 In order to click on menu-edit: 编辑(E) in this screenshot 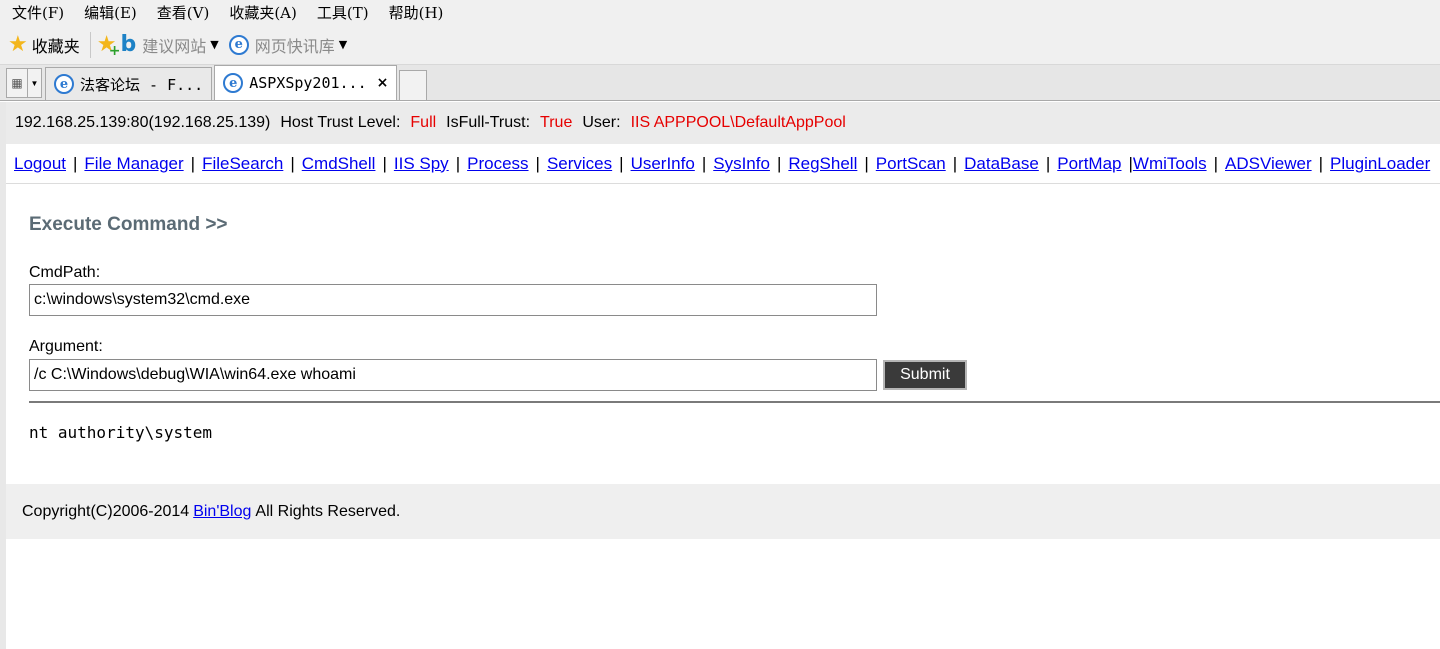, I will do `click(110, 12)`.